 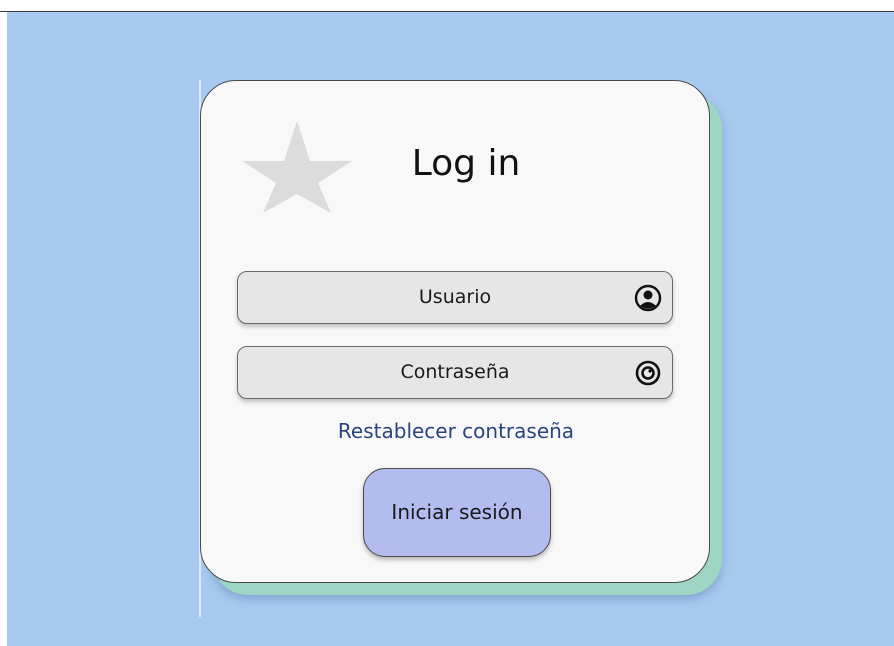 What do you see at coordinates (456, 431) in the screenshot?
I see `reset-password-link: Restablecer contraseña` at bounding box center [456, 431].